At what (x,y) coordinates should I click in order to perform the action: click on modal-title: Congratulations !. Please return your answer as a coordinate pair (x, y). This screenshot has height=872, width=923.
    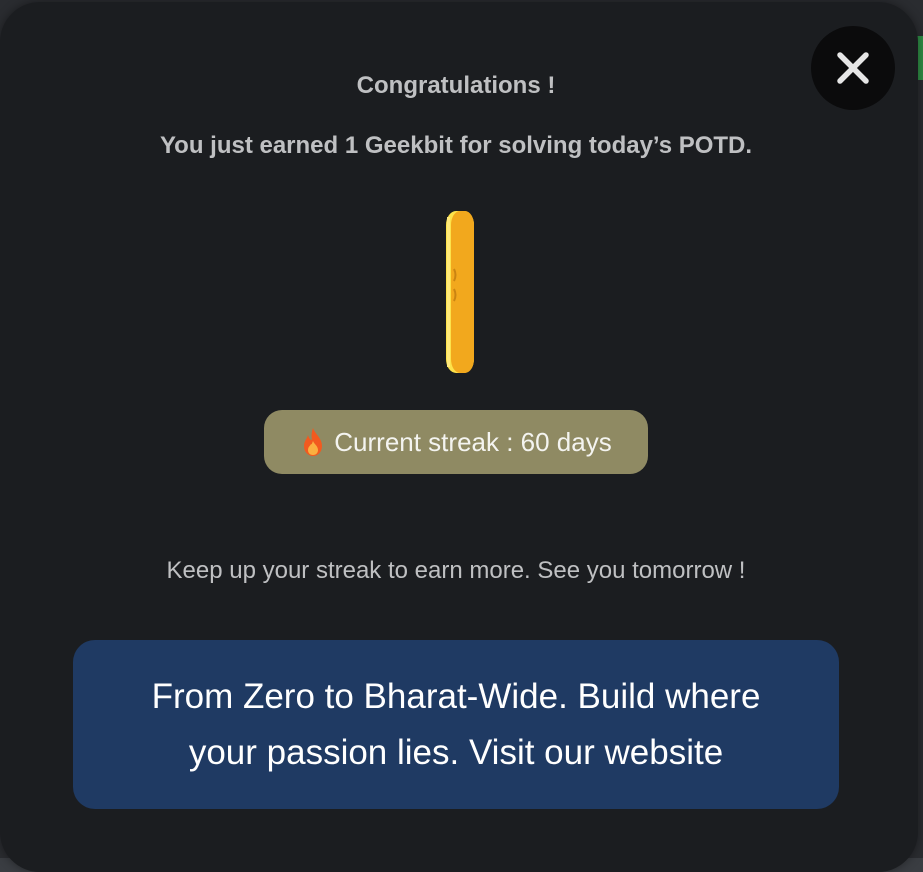
    Looking at the image, I should click on (456, 85).